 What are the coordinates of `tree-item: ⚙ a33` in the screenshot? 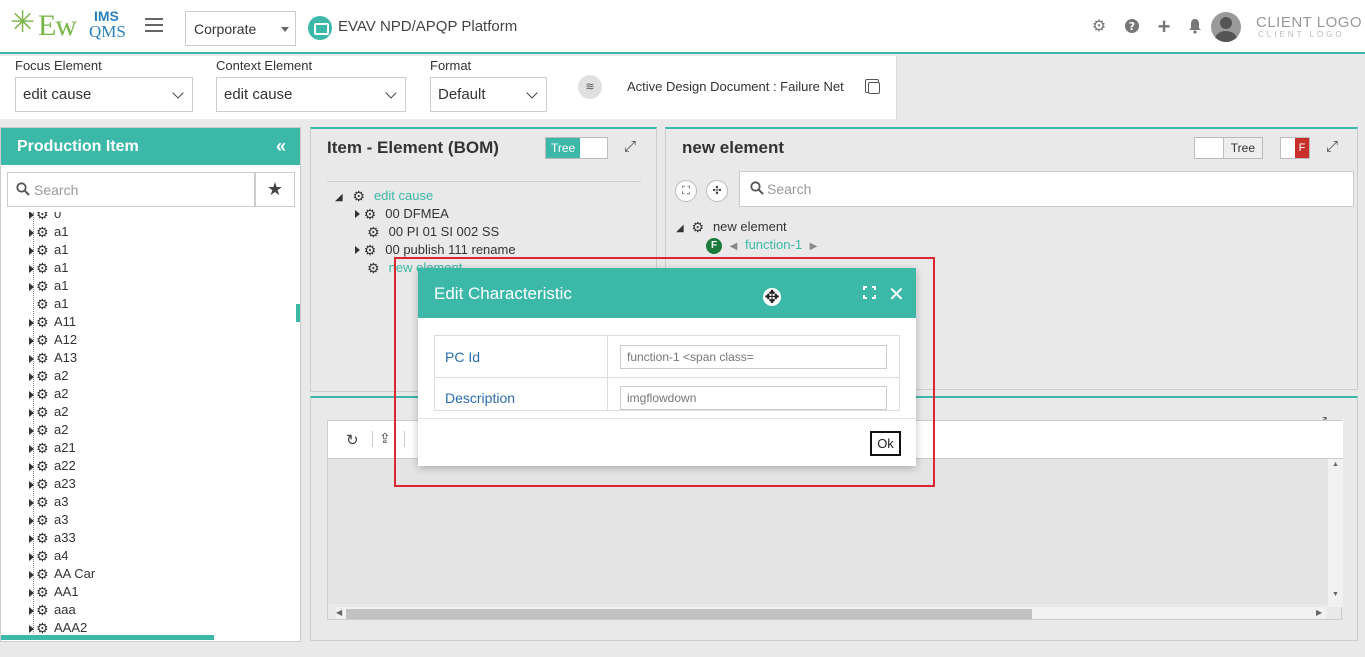 It's located at (52, 539).